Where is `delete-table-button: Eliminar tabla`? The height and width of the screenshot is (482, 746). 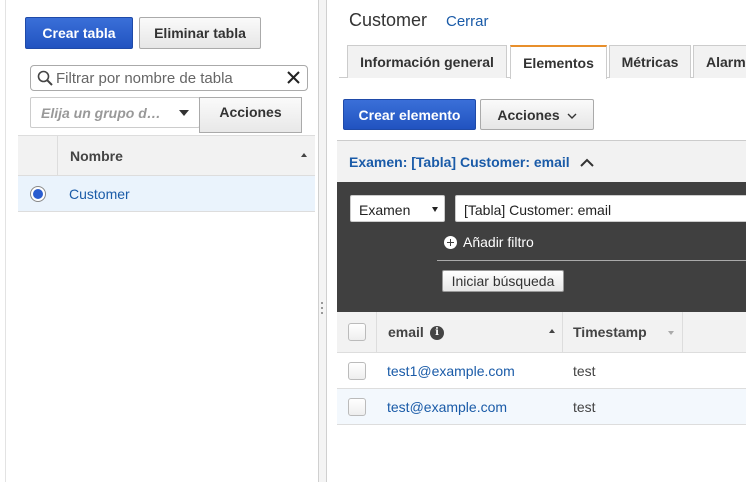 delete-table-button: Eliminar tabla is located at coordinates (200, 33).